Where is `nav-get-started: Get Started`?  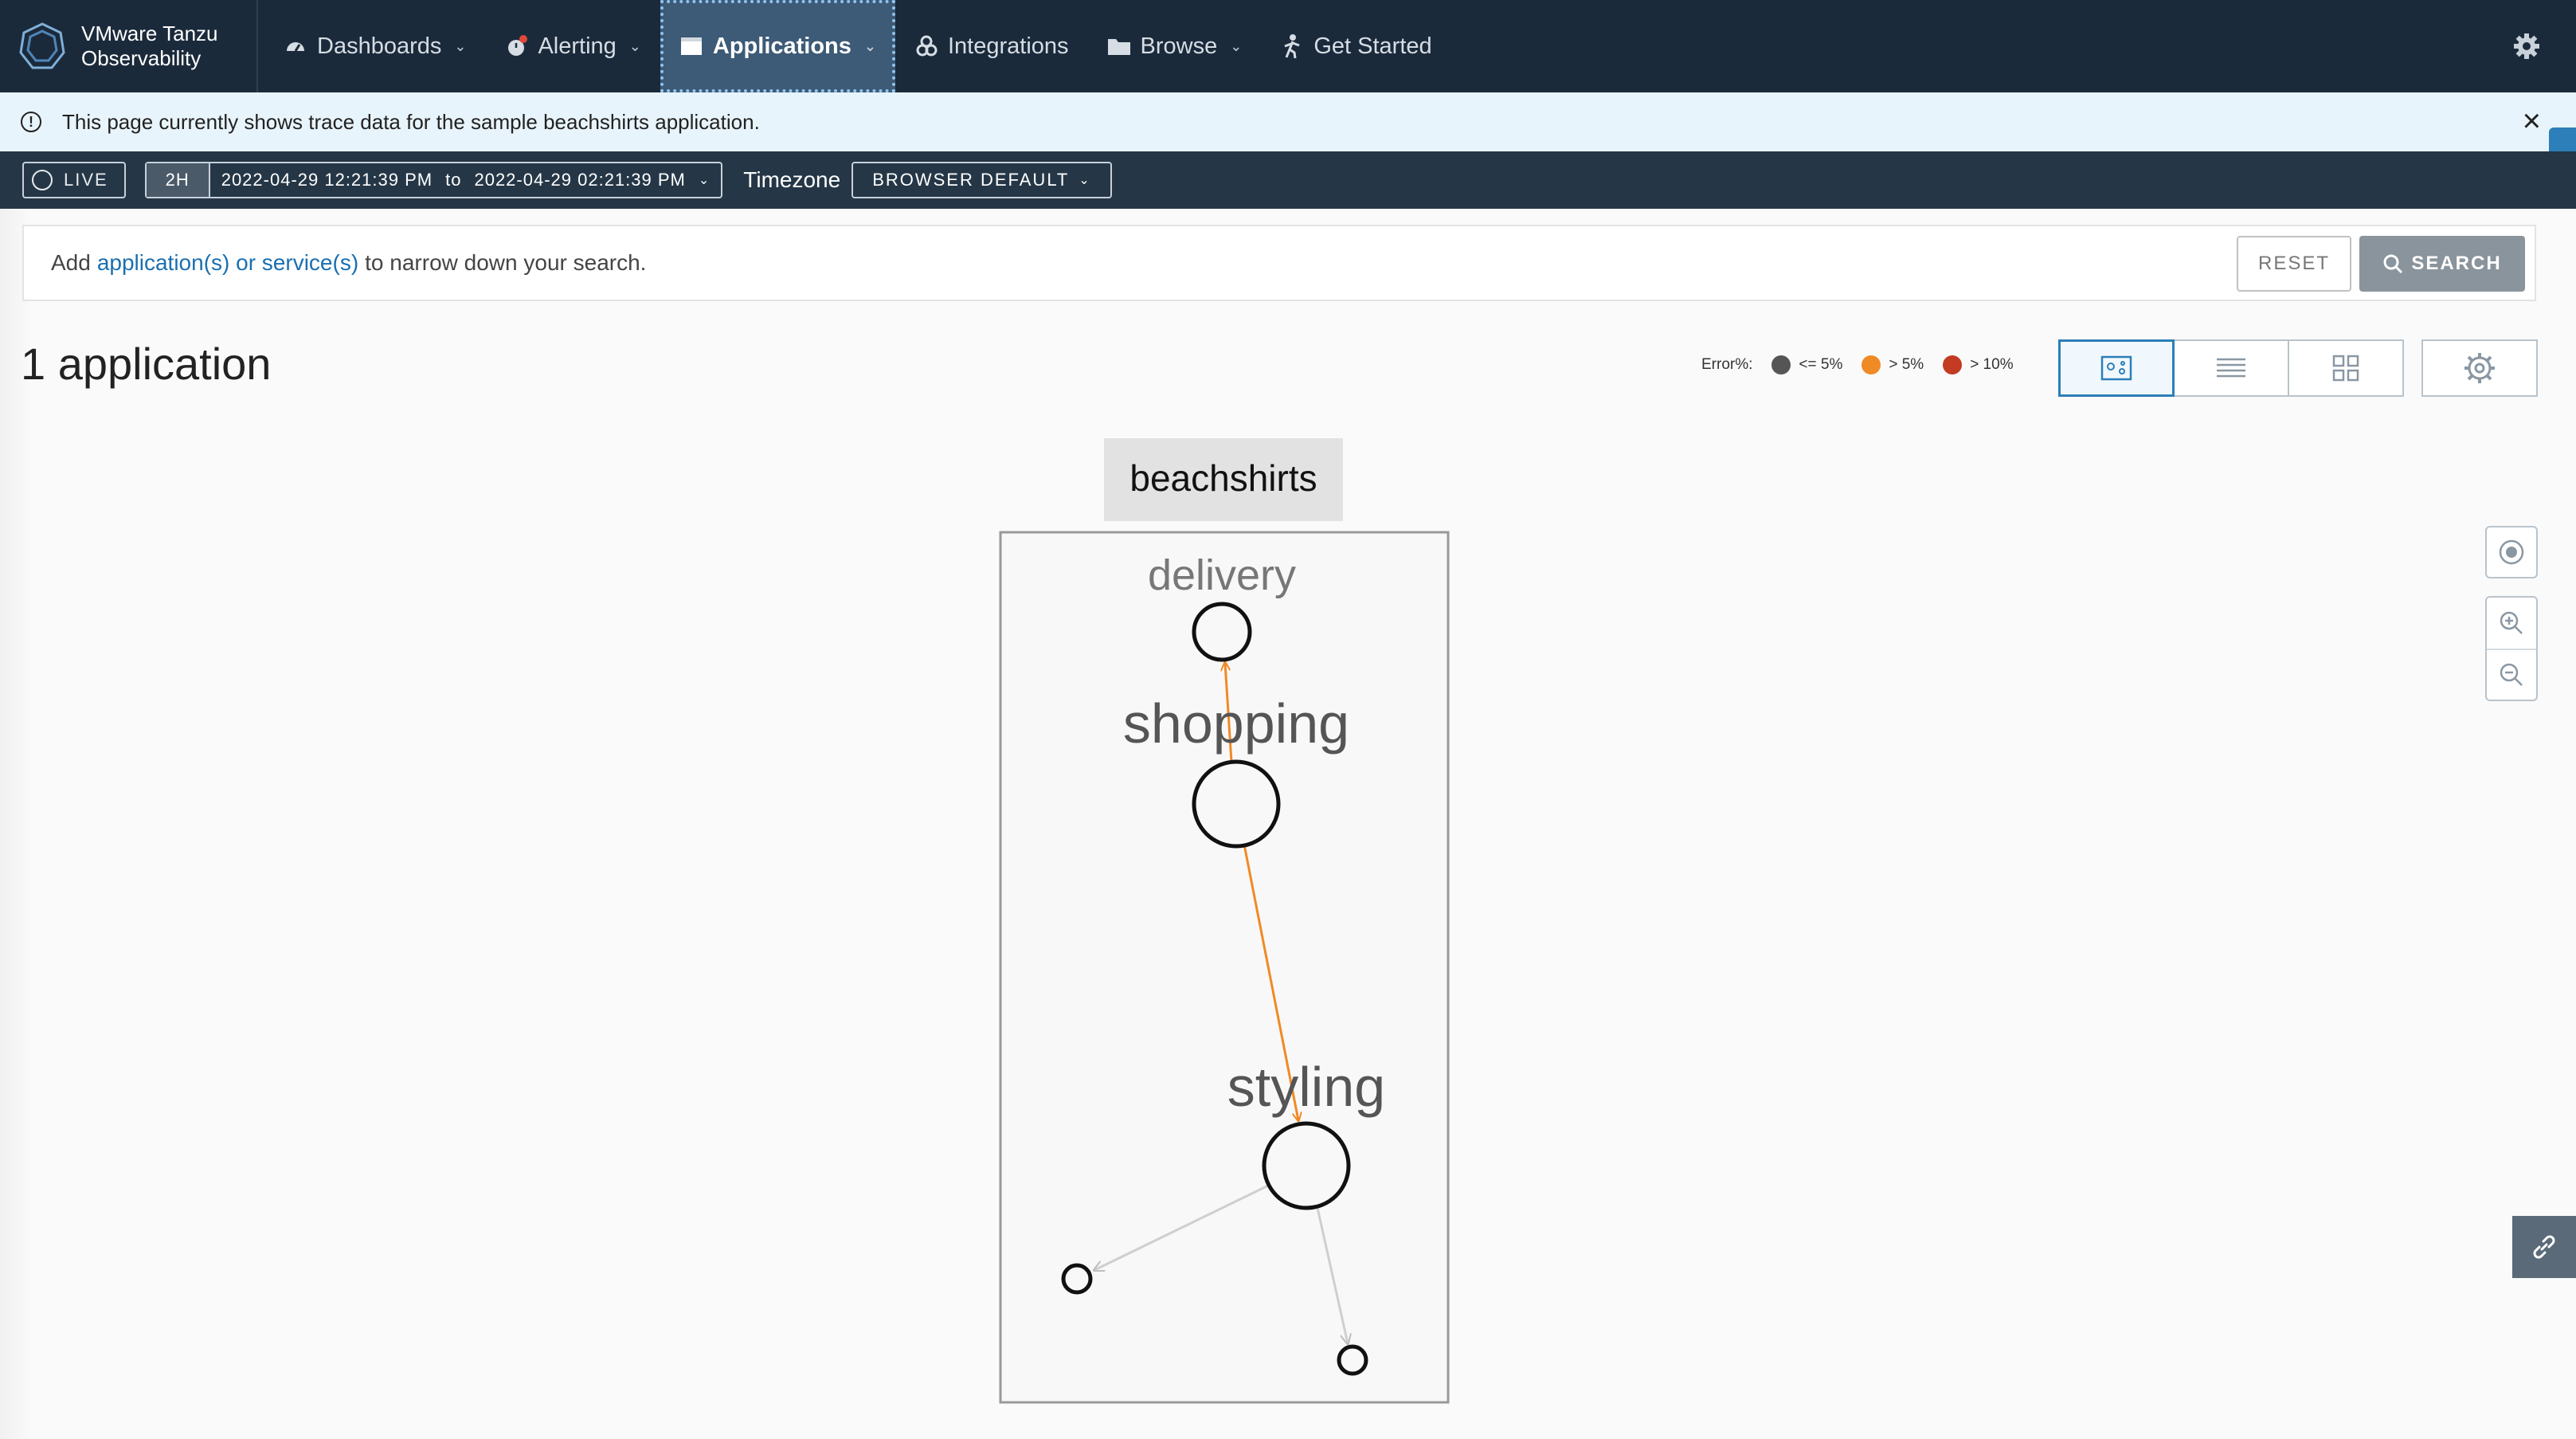 nav-get-started: Get Started is located at coordinates (1355, 46).